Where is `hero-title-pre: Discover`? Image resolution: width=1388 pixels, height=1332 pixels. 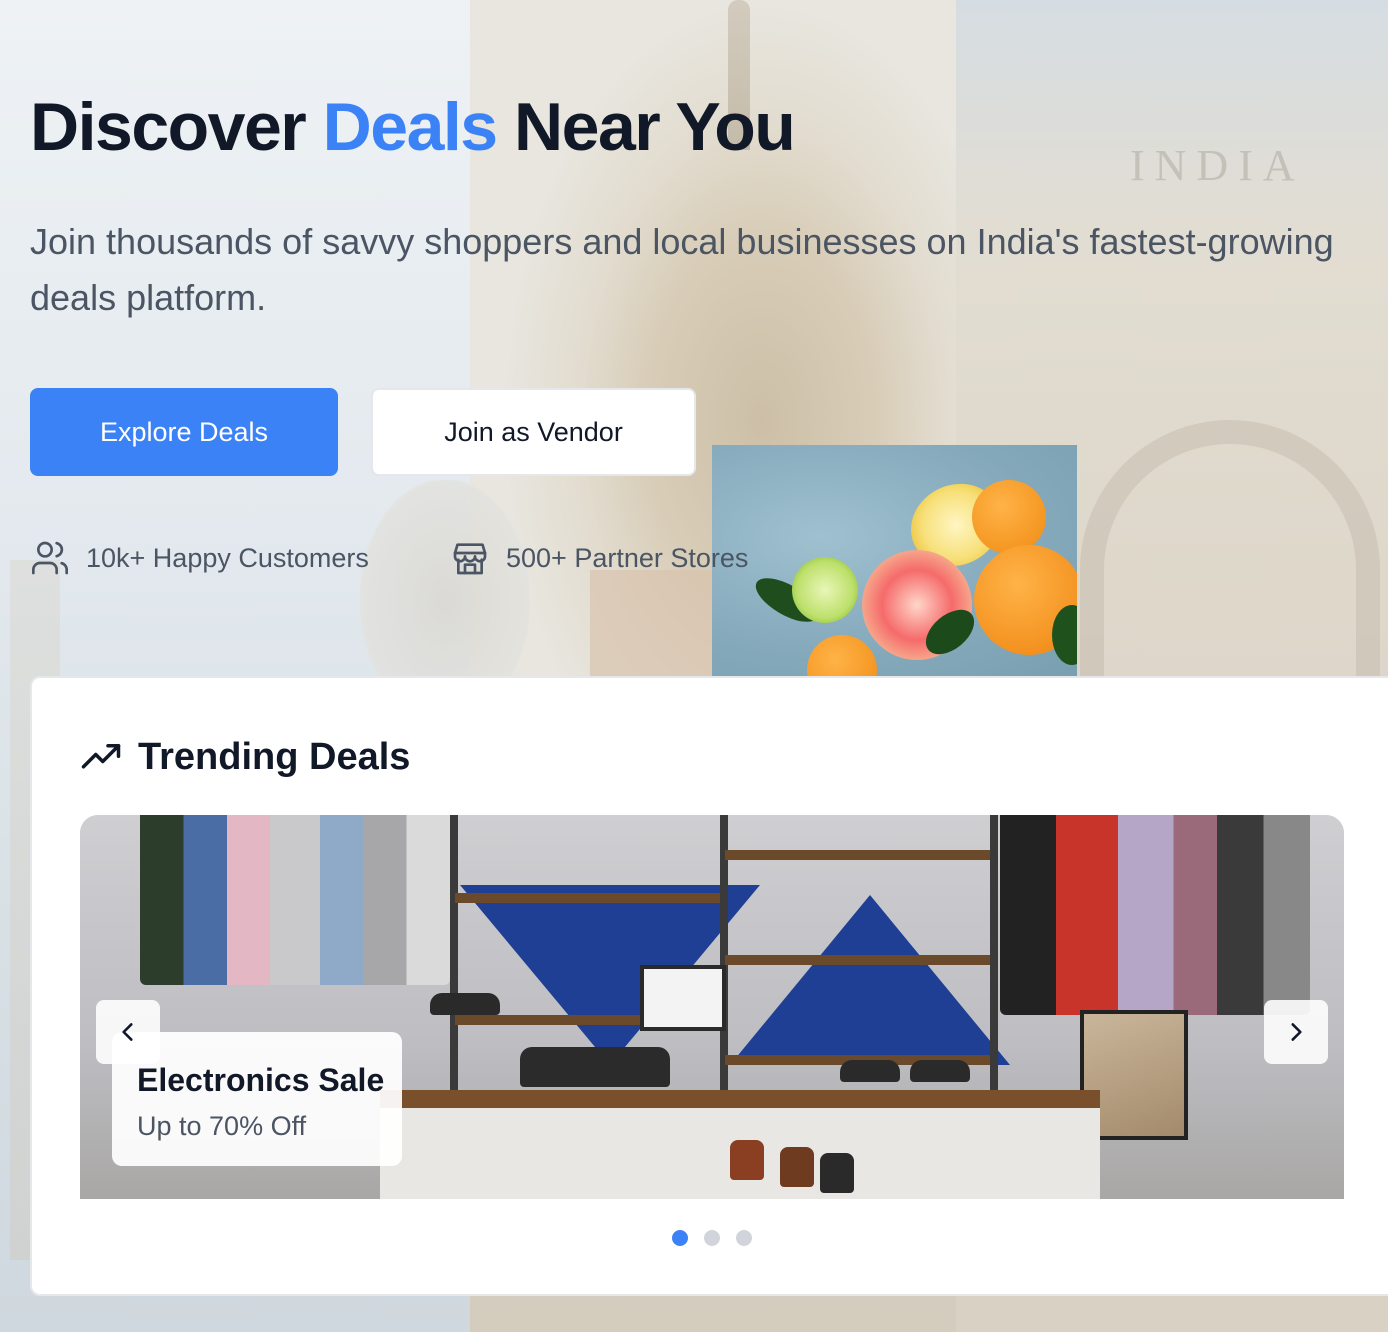 hero-title-pre: Discover is located at coordinates (176, 127).